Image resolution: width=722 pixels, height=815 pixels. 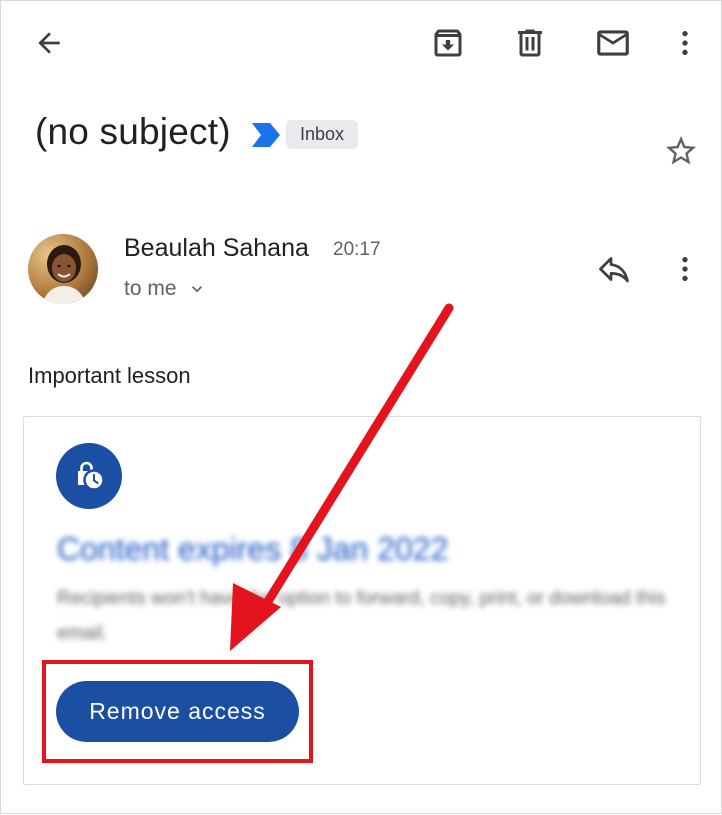 I want to click on star-button, so click(x=681, y=151).